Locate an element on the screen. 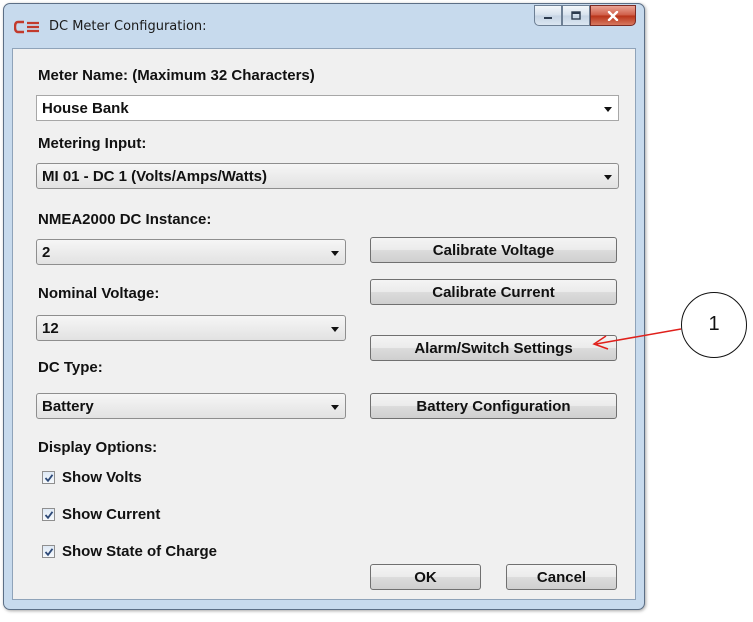 This screenshot has width=753, height=622. callout-number: 1 is located at coordinates (714, 324).